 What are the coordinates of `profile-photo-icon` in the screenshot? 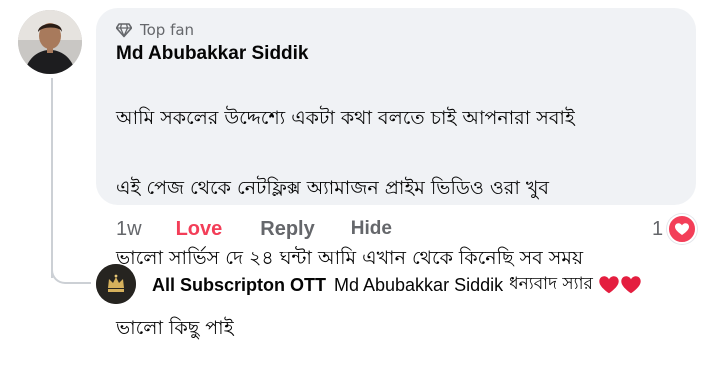 It's located at (50, 42).